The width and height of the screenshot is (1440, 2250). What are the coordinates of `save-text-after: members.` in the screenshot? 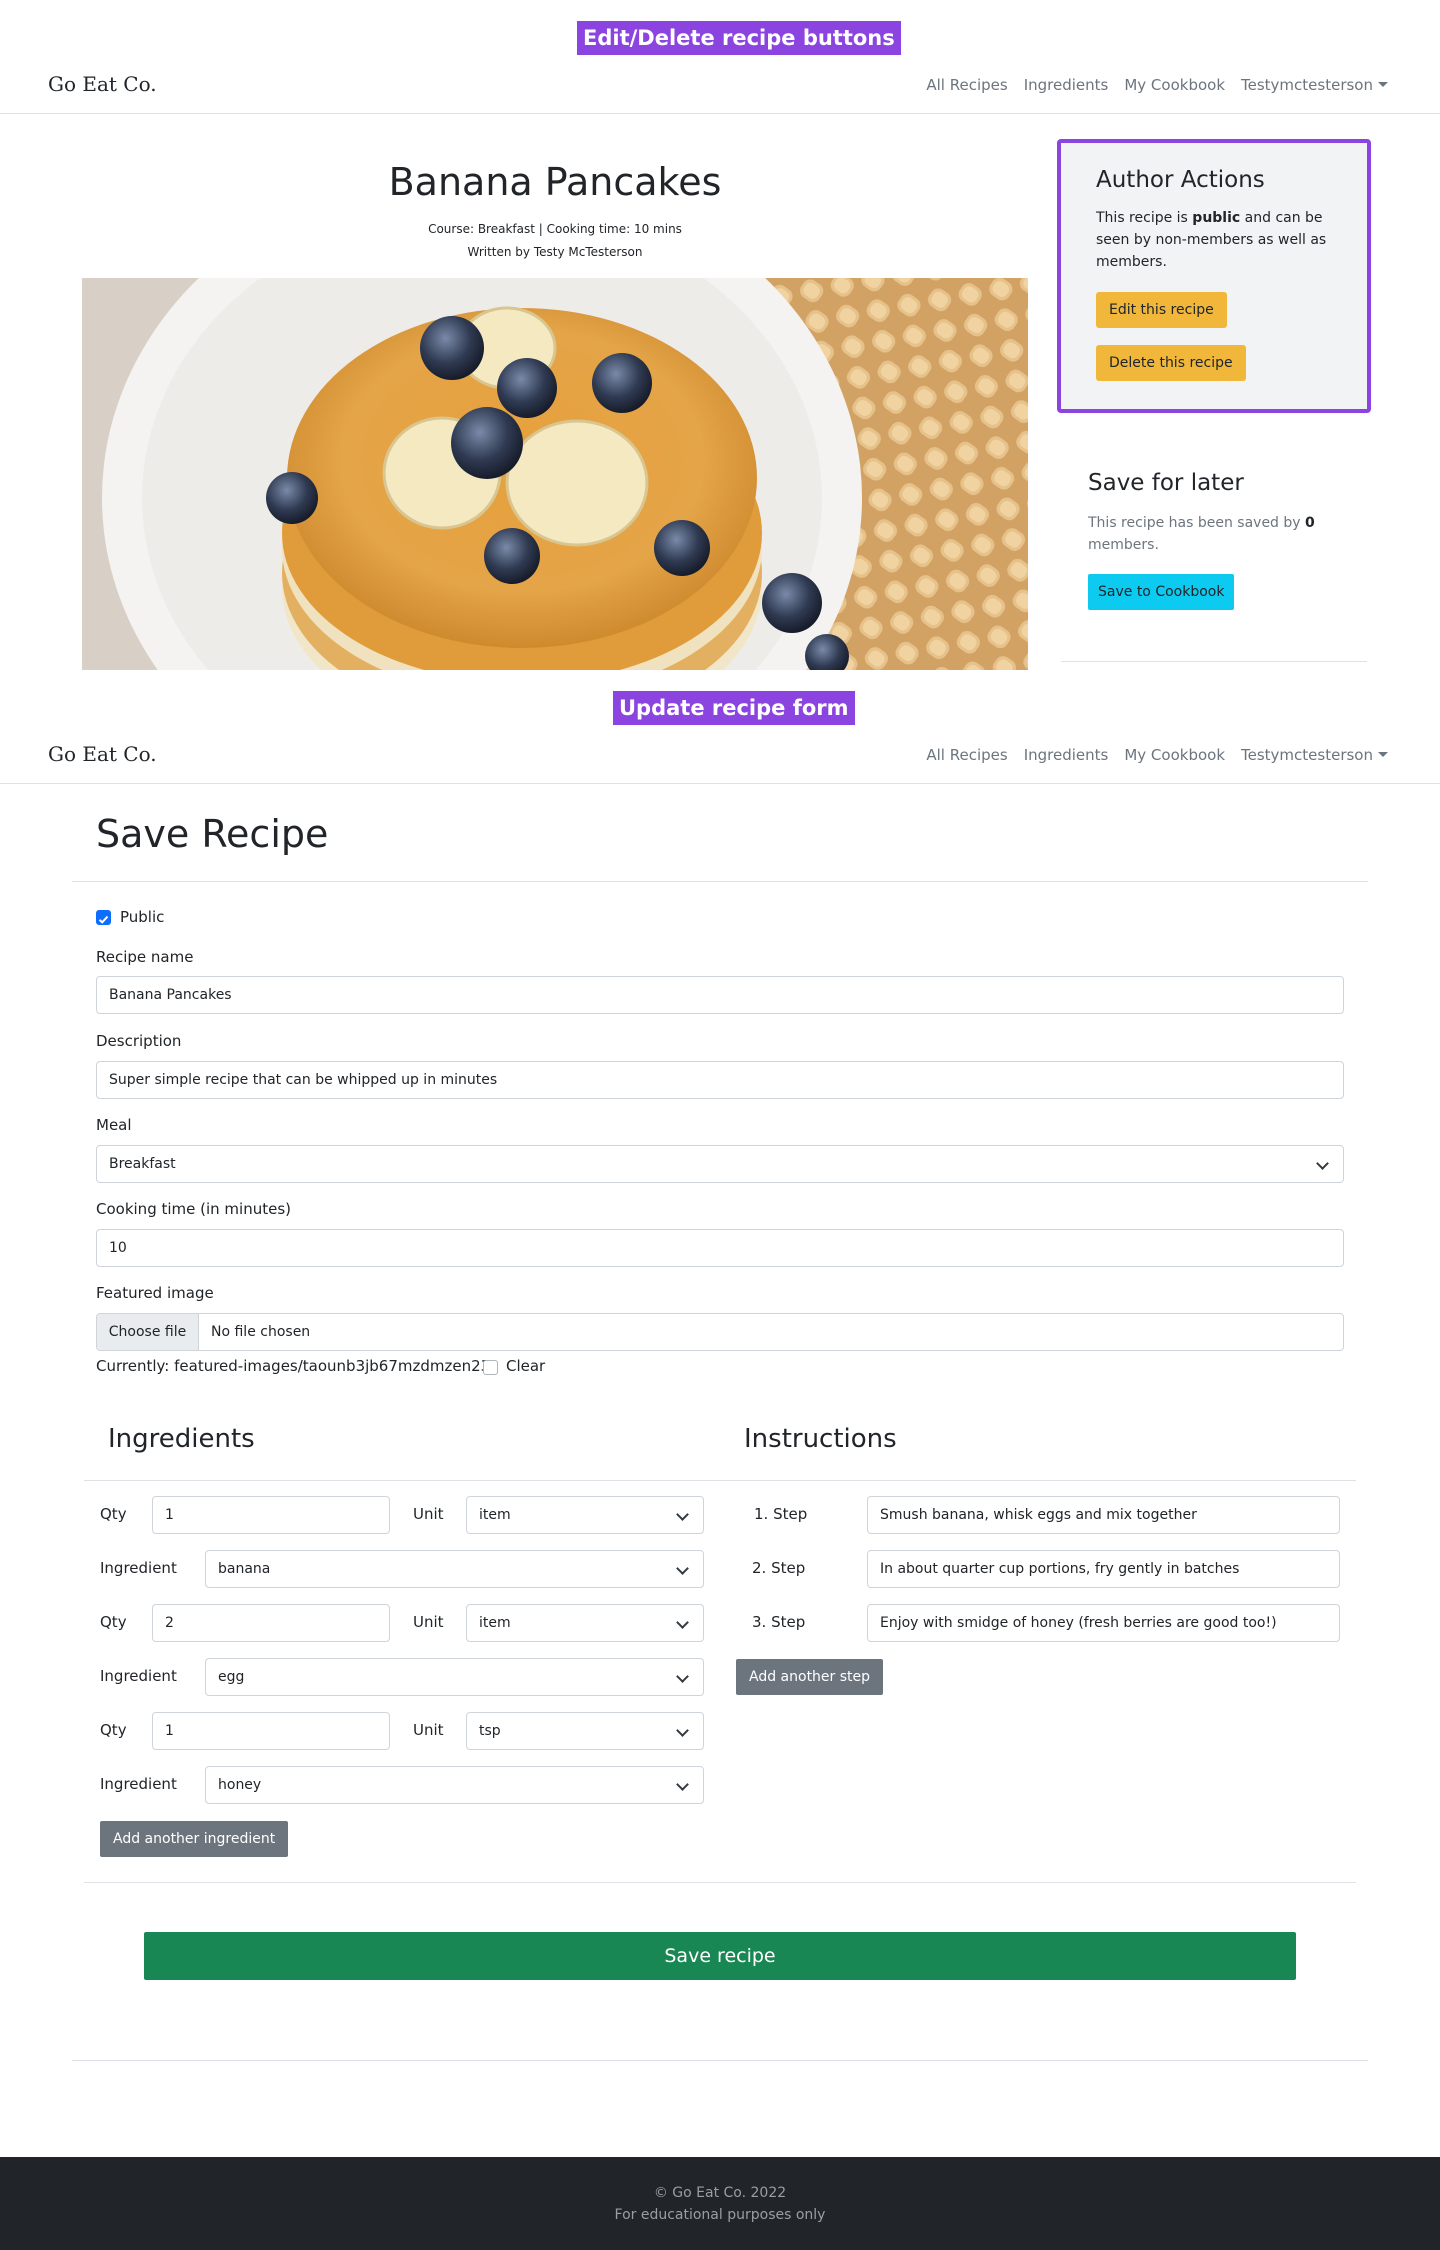 It's located at (1123, 545).